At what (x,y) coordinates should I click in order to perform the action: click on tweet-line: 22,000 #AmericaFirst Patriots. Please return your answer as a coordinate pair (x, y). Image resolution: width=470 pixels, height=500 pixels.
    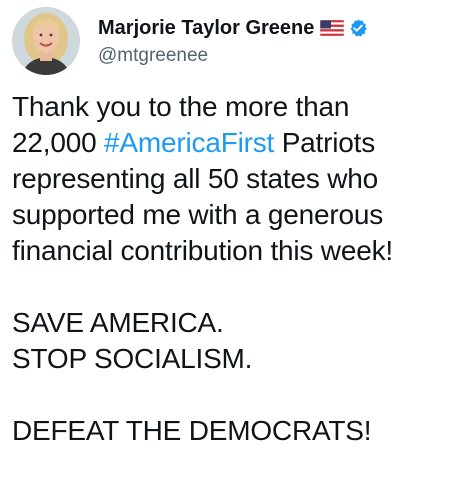
    Looking at the image, I should click on (238, 143).